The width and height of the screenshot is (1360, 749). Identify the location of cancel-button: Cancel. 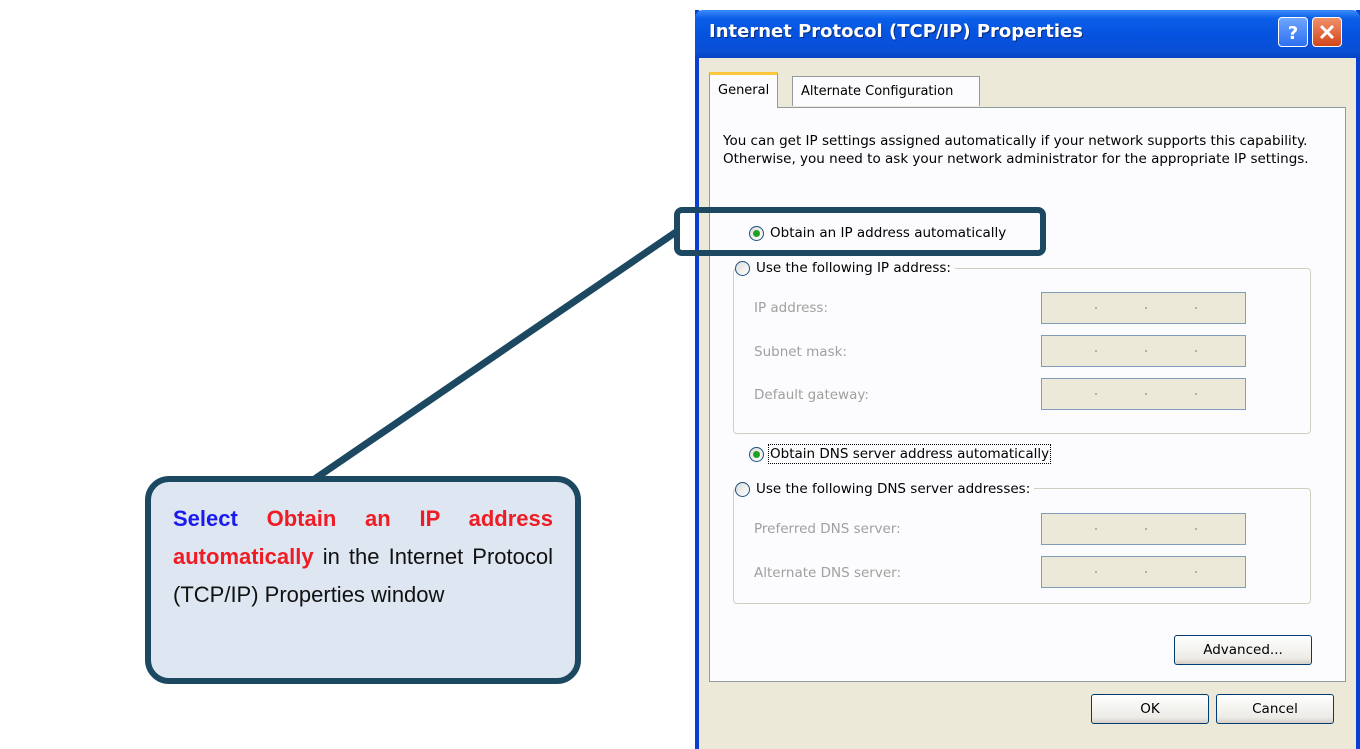
(1275, 709).